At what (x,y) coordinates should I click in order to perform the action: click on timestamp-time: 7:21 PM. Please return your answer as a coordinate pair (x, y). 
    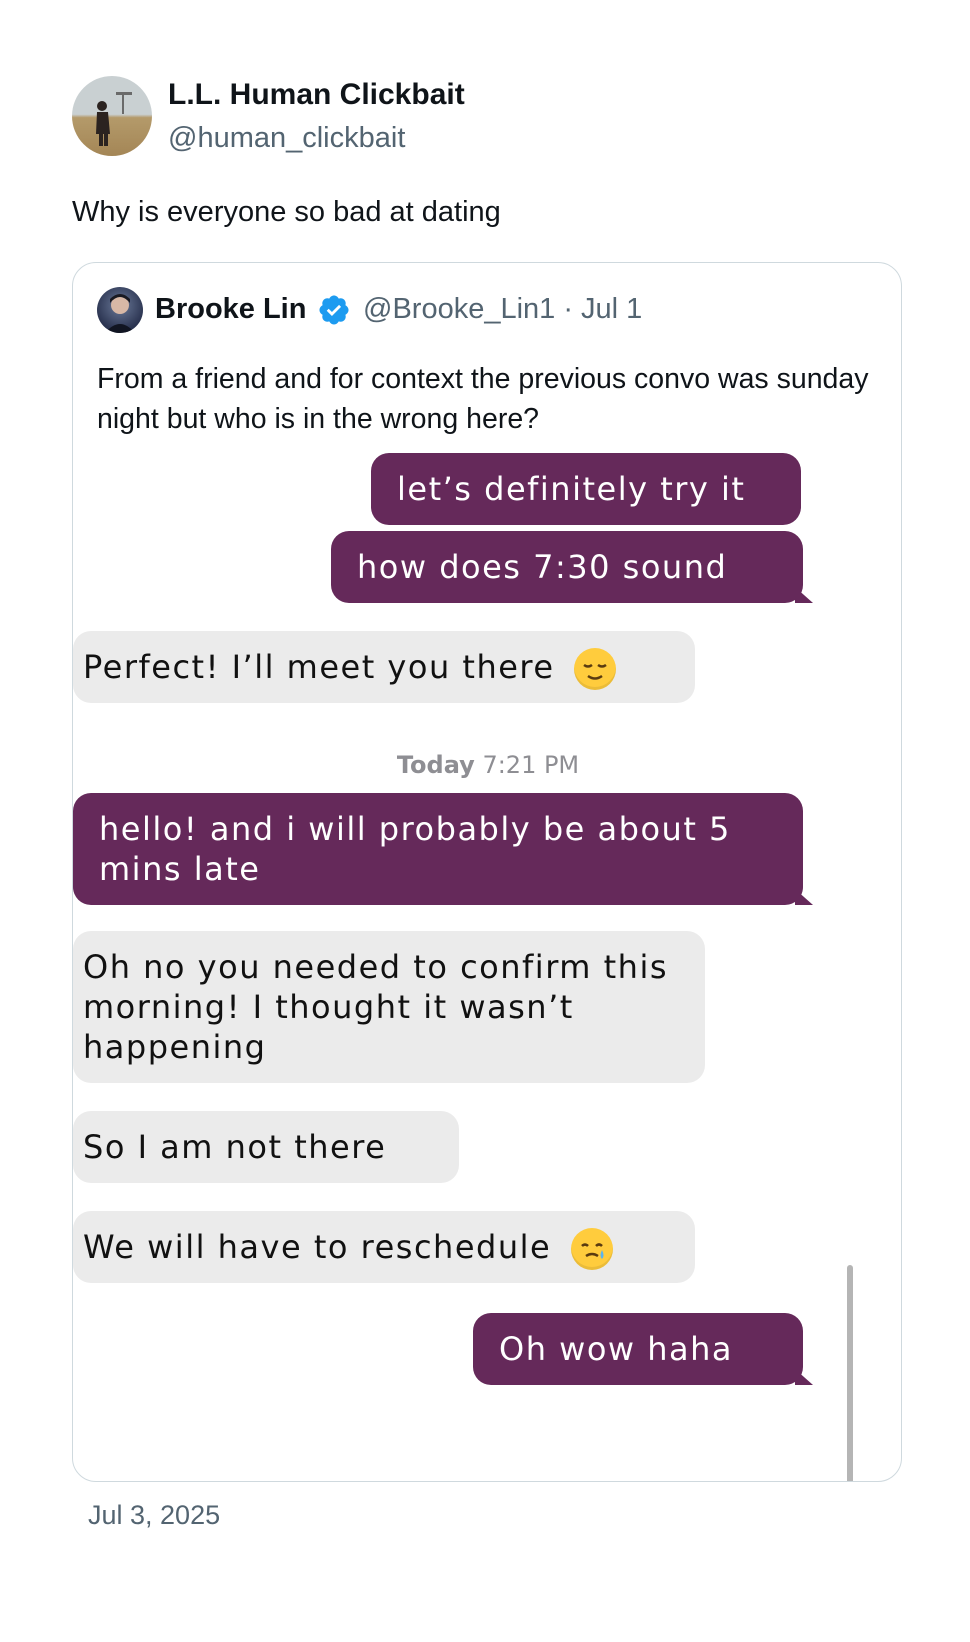
    Looking at the image, I should click on (531, 765).